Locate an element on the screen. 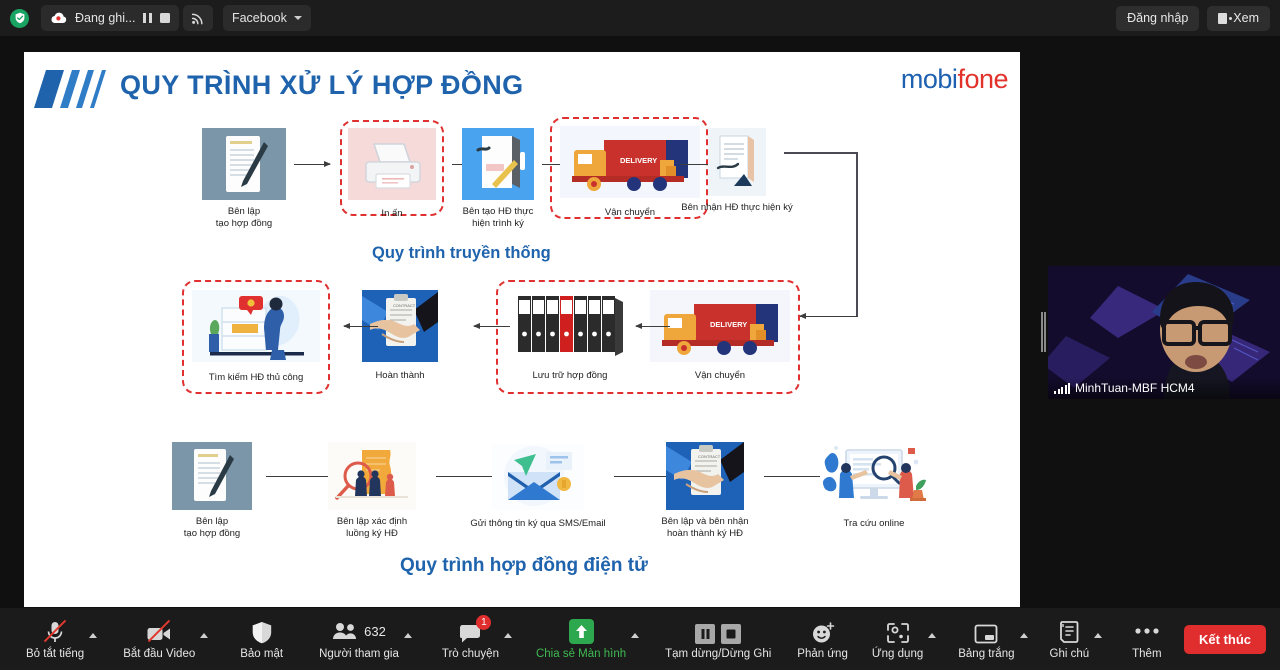 Image resolution: width=1280 pixels, height=670 pixels. start-video-button: Bắt đầu Video is located at coordinates (159, 639).